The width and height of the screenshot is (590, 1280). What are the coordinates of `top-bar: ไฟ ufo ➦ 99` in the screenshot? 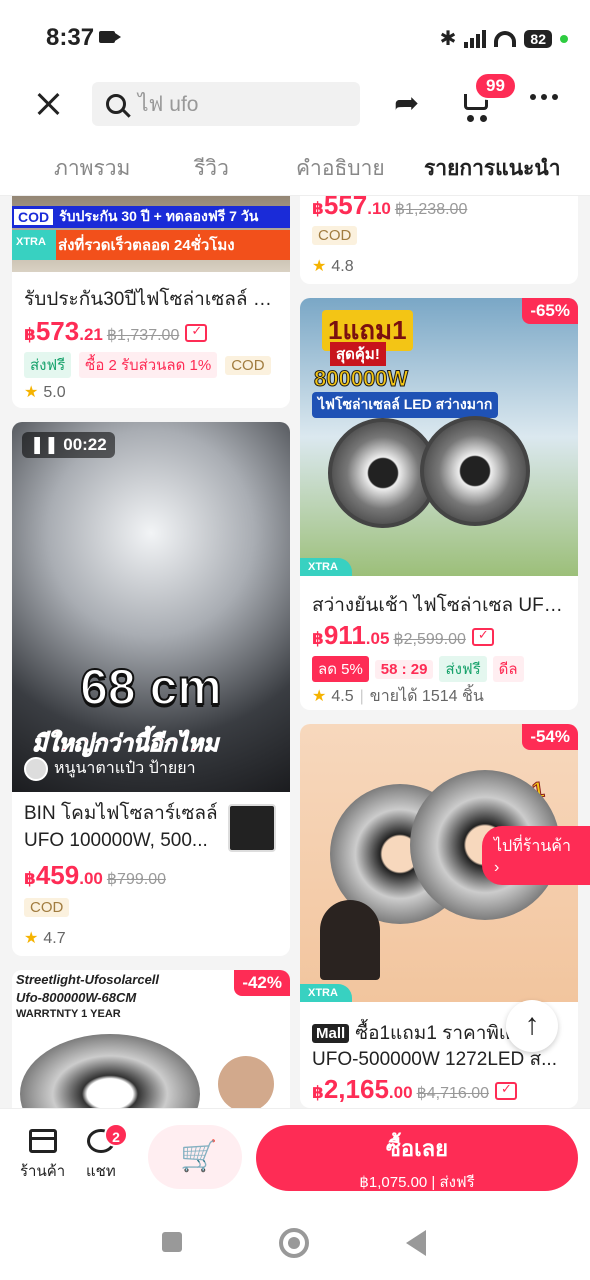 It's located at (295, 104).